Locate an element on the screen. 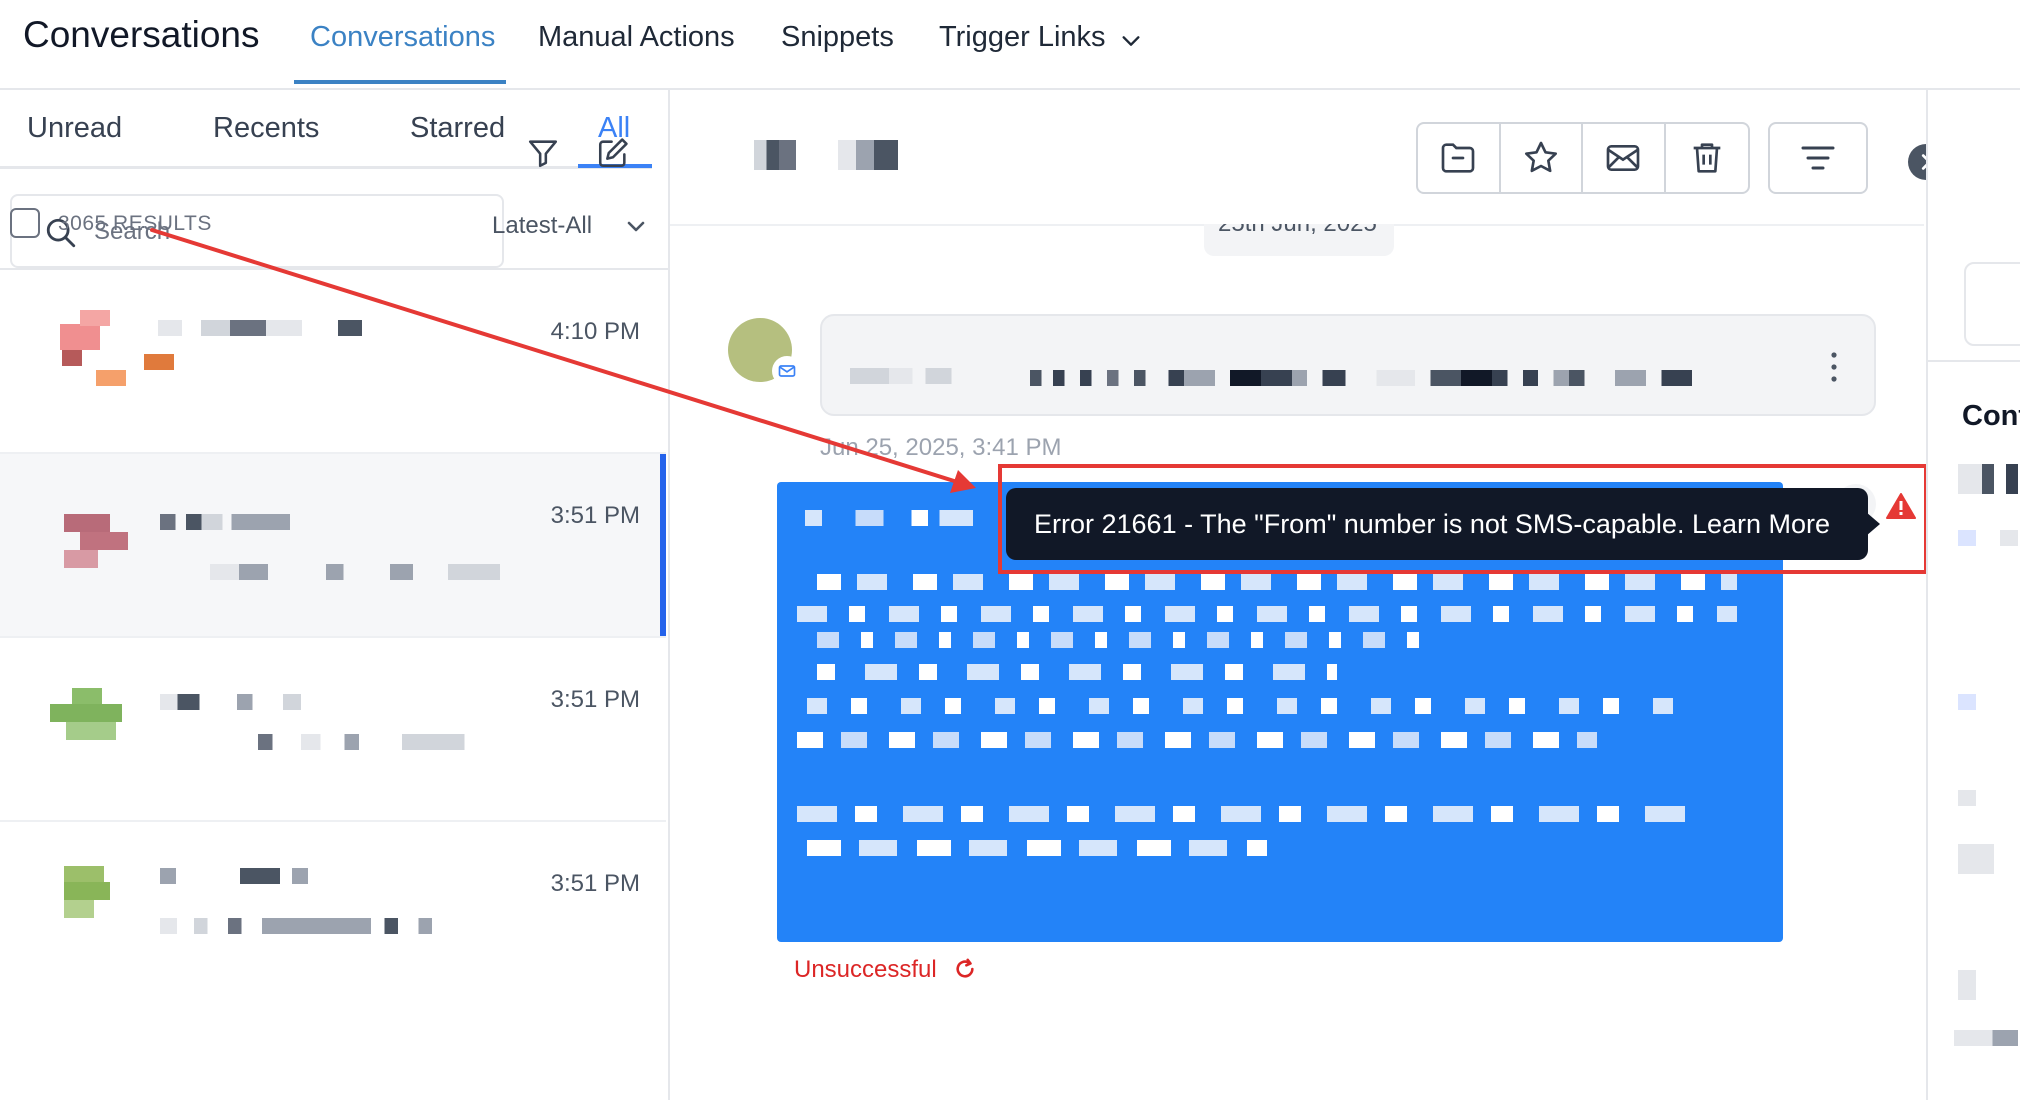  email-message-bubble is located at coordinates (1348, 365).